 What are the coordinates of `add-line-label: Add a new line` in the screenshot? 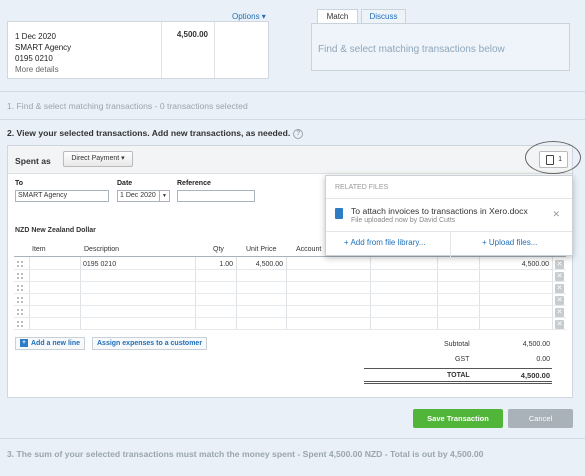 It's located at (56, 343).